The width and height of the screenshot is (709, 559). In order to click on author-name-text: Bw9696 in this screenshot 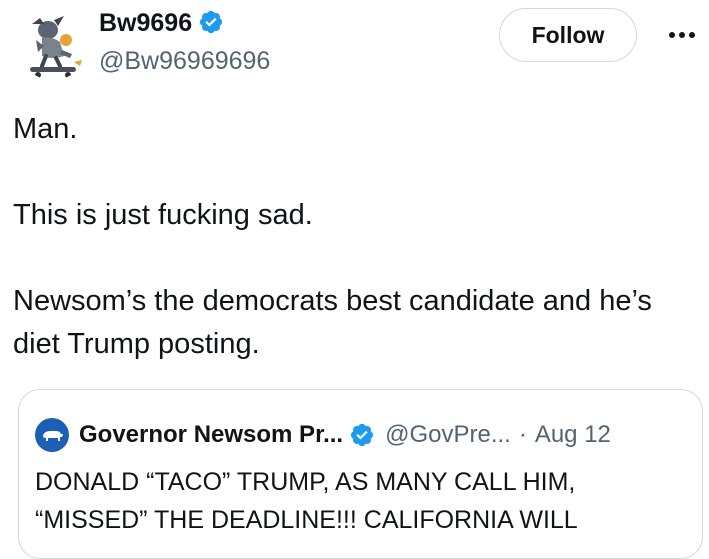, I will do `click(145, 23)`.